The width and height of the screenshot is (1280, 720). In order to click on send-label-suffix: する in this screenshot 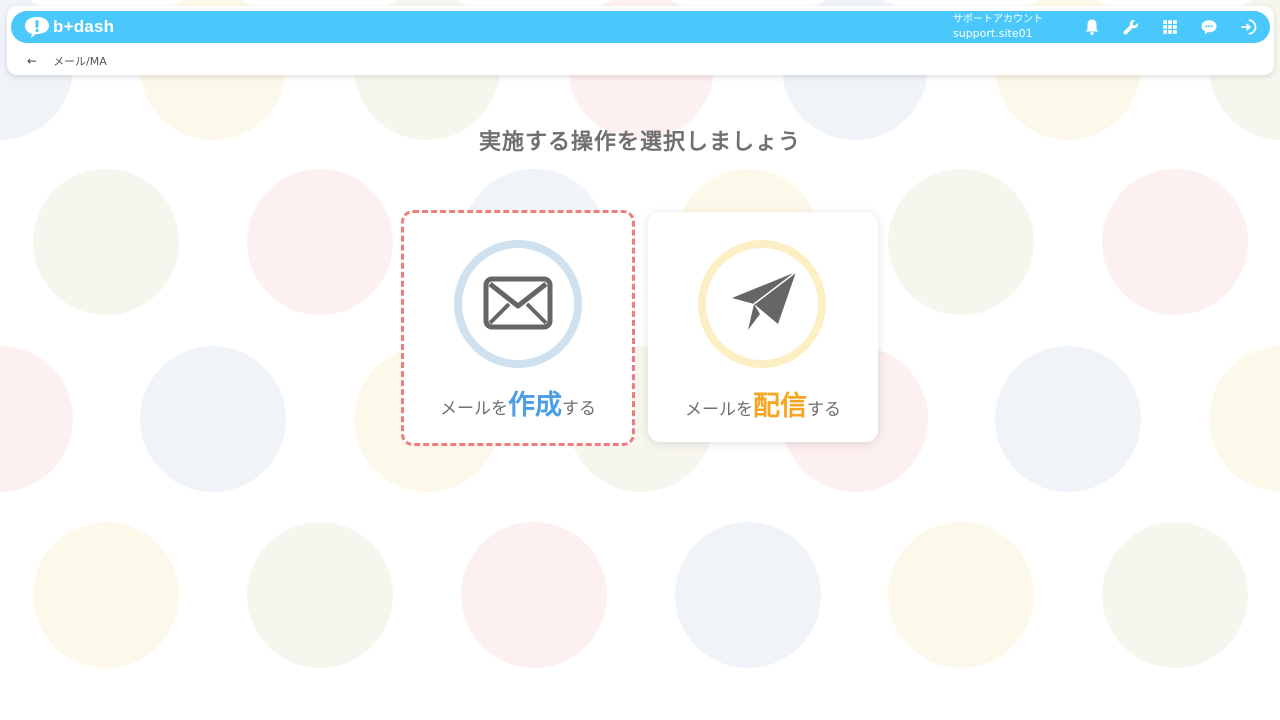, I will do `click(824, 410)`.